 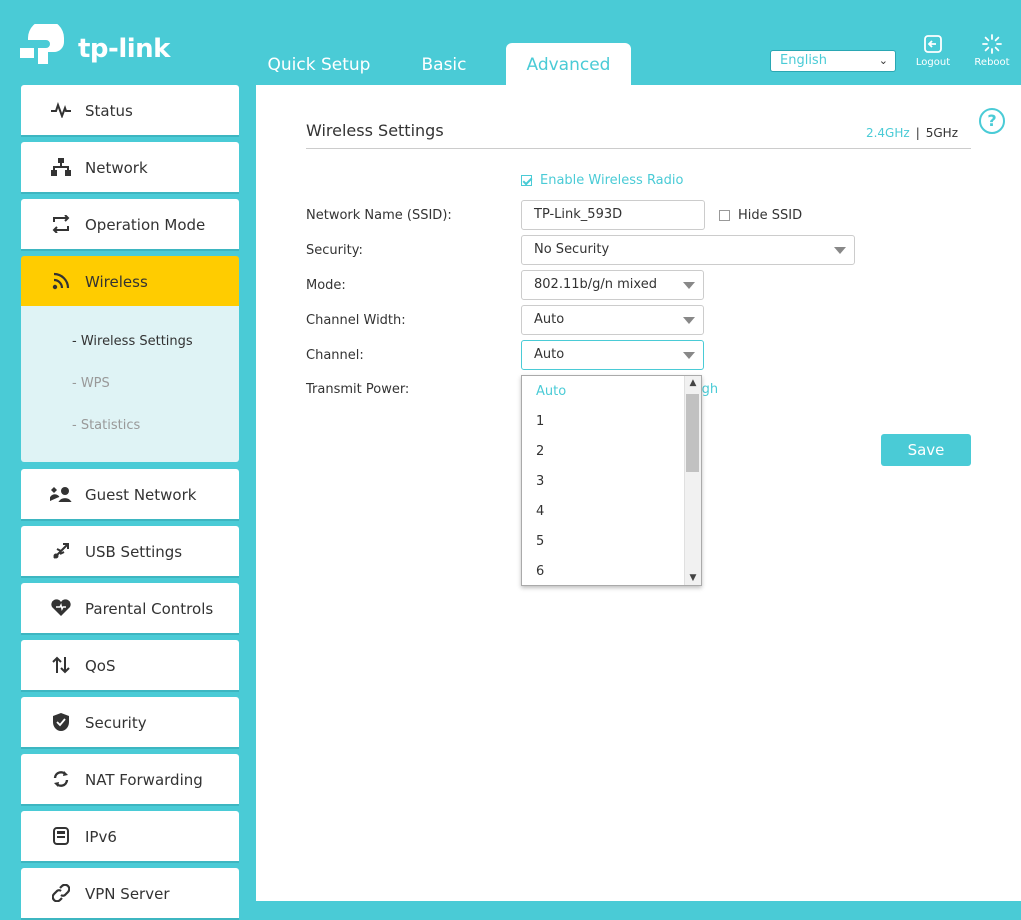 What do you see at coordinates (358, 389) in the screenshot?
I see `transmit-power-label: Transmit Power:` at bounding box center [358, 389].